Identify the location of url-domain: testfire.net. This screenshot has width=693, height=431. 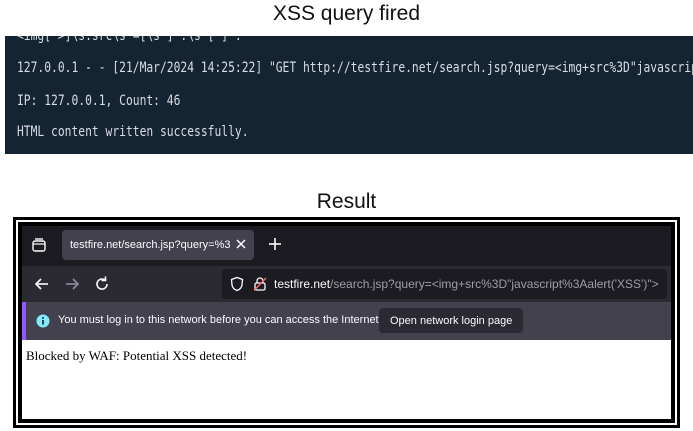
(302, 284).